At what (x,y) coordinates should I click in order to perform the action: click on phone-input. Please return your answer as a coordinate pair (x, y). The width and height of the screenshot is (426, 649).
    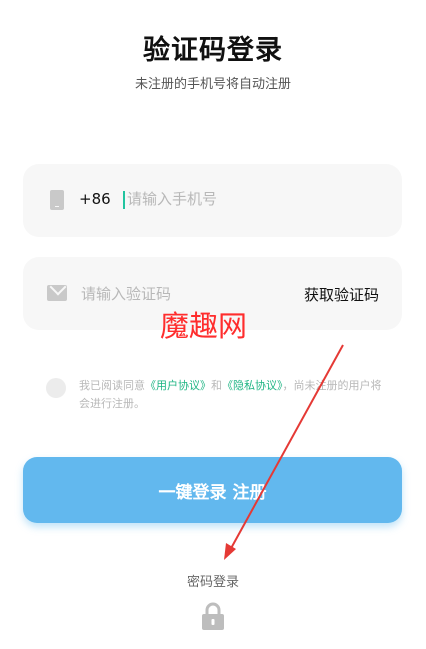
    Looking at the image, I should click on (247, 199).